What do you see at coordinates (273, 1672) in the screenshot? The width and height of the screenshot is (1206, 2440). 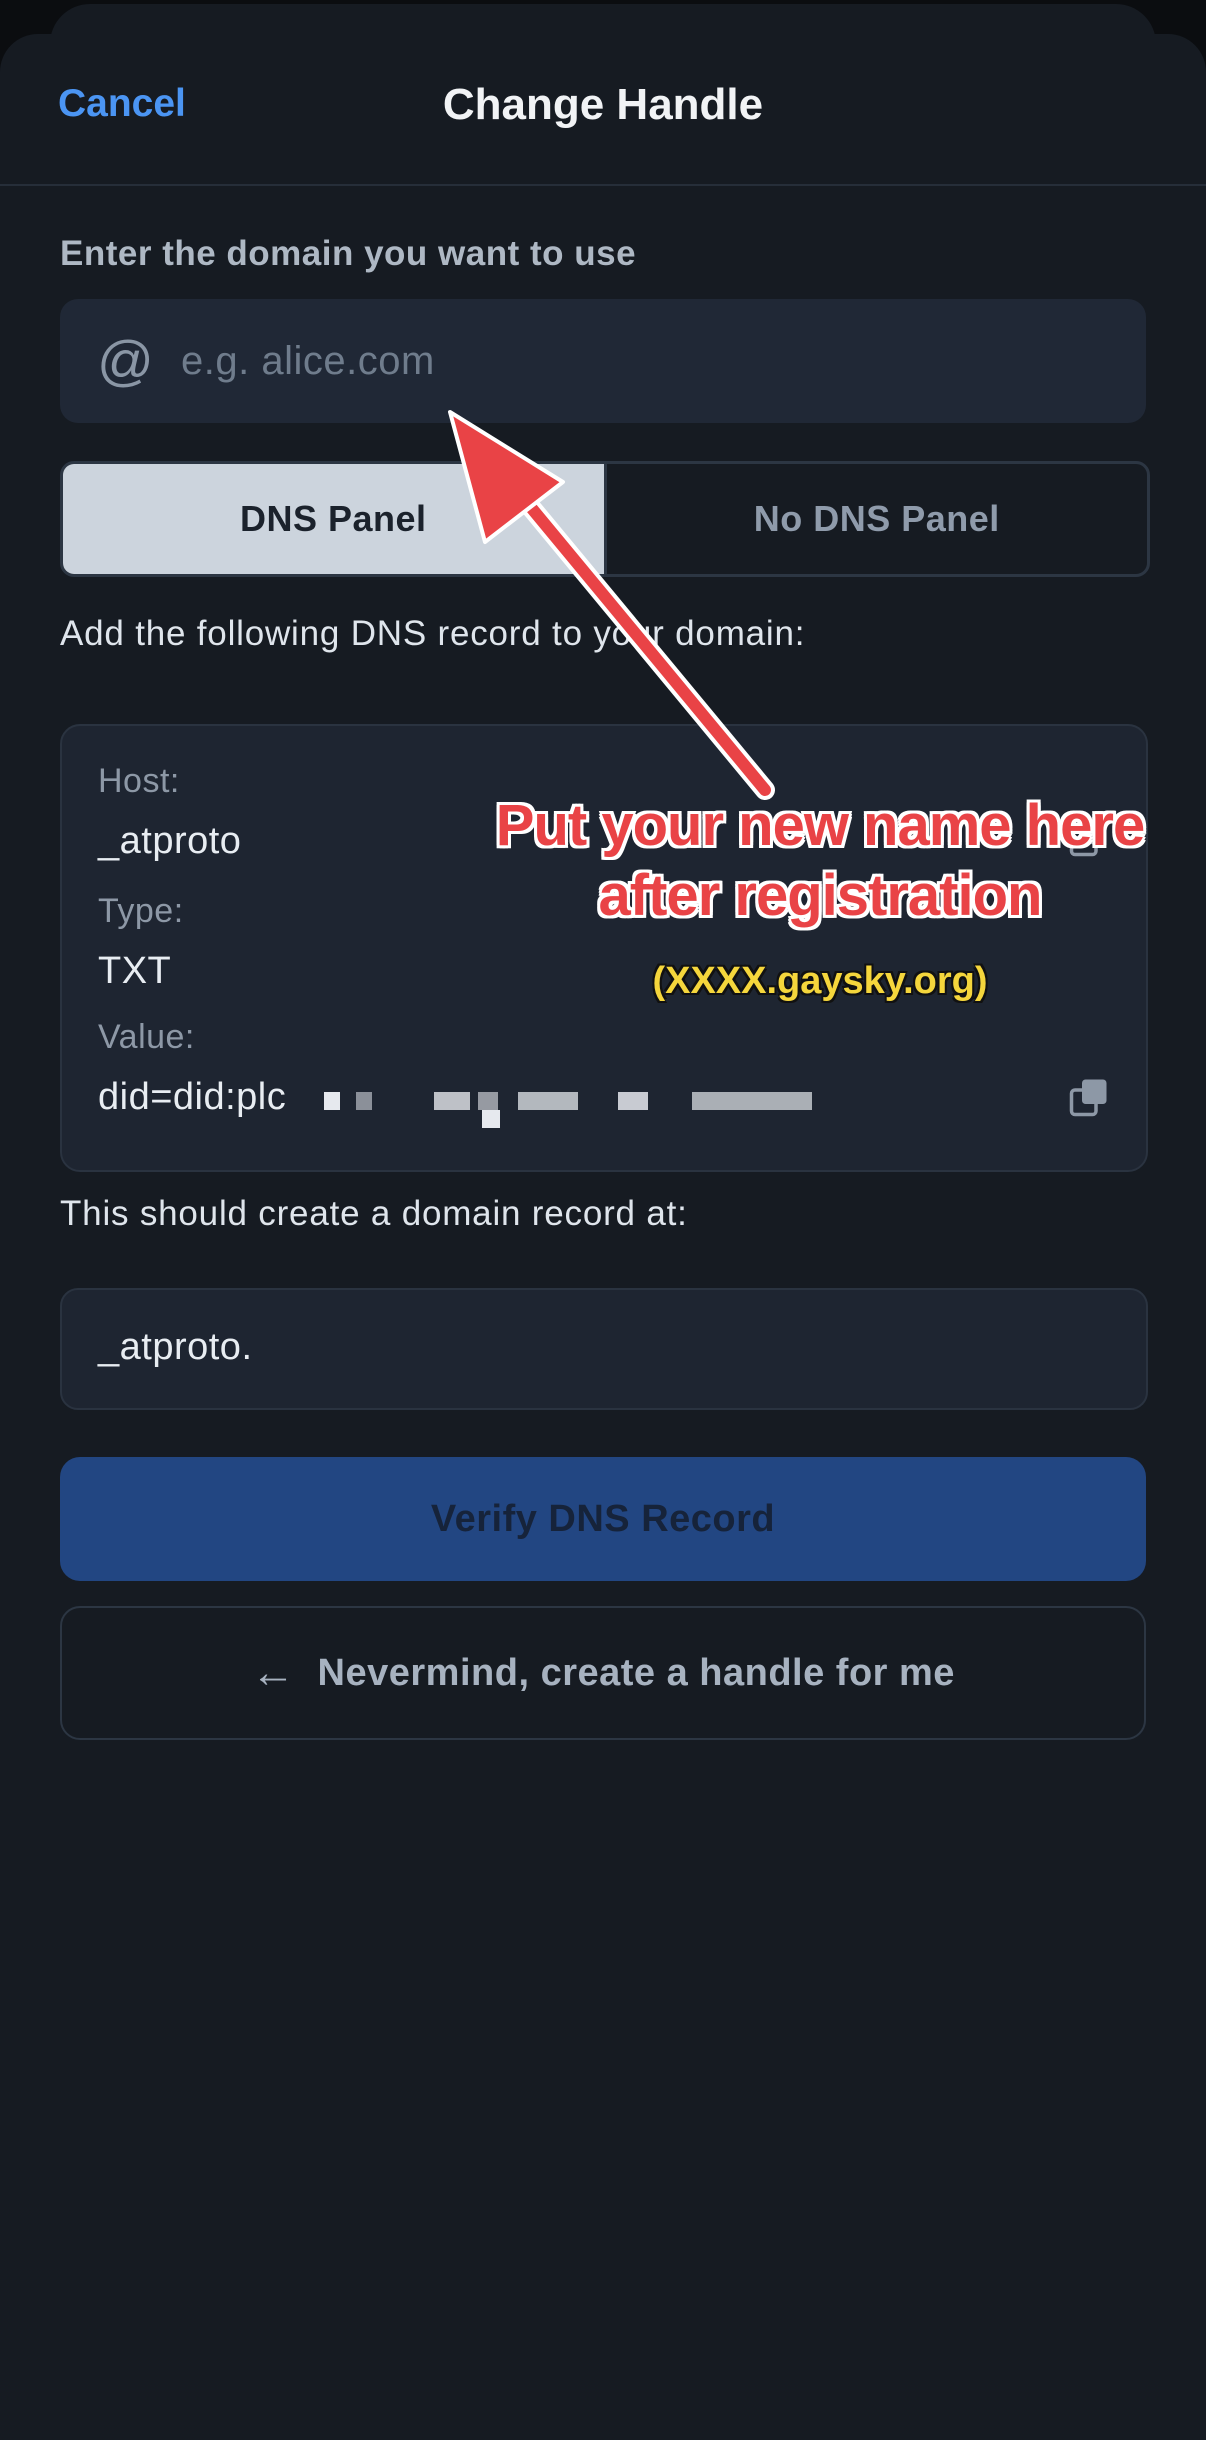 I see `arrow-left-icon: ←` at bounding box center [273, 1672].